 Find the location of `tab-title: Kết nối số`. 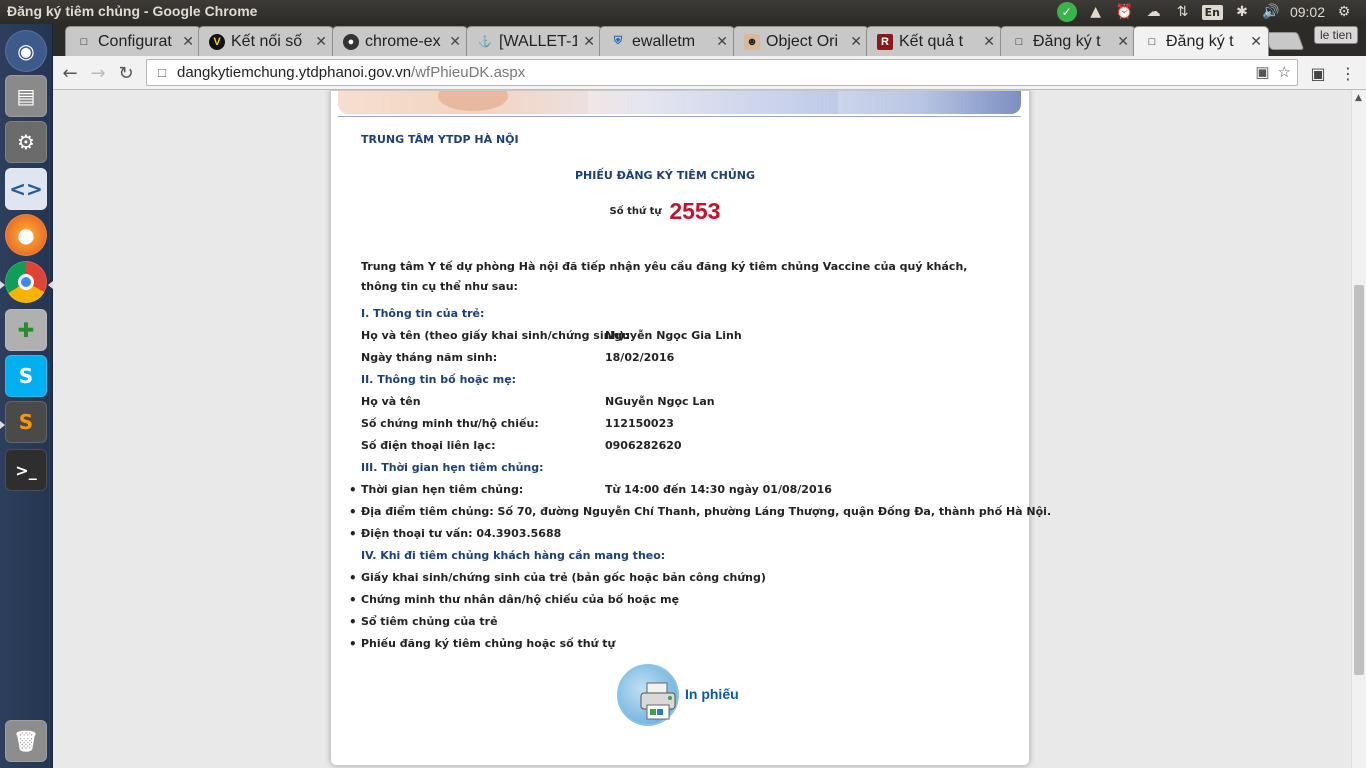

tab-title: Kết nối số is located at coordinates (267, 41).